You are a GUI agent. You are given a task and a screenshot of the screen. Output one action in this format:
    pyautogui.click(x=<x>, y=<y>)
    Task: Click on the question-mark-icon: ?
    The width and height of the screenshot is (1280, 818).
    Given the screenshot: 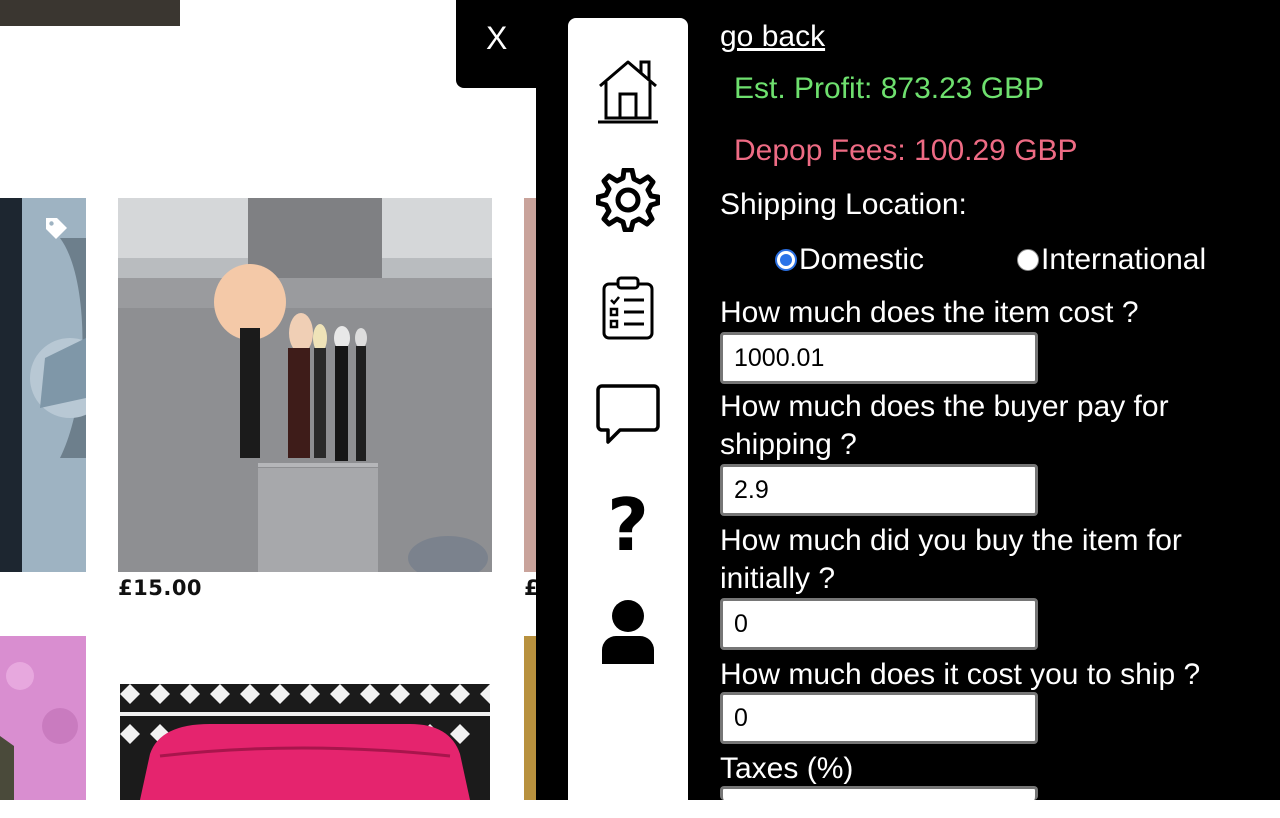 What is the action you would take?
    pyautogui.click(x=628, y=525)
    